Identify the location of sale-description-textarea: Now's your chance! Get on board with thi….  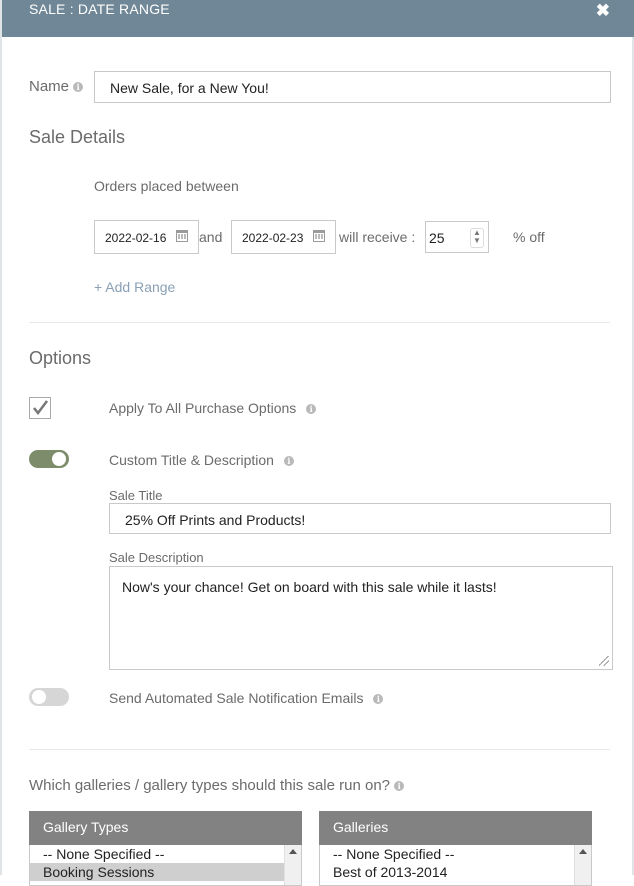
(361, 618).